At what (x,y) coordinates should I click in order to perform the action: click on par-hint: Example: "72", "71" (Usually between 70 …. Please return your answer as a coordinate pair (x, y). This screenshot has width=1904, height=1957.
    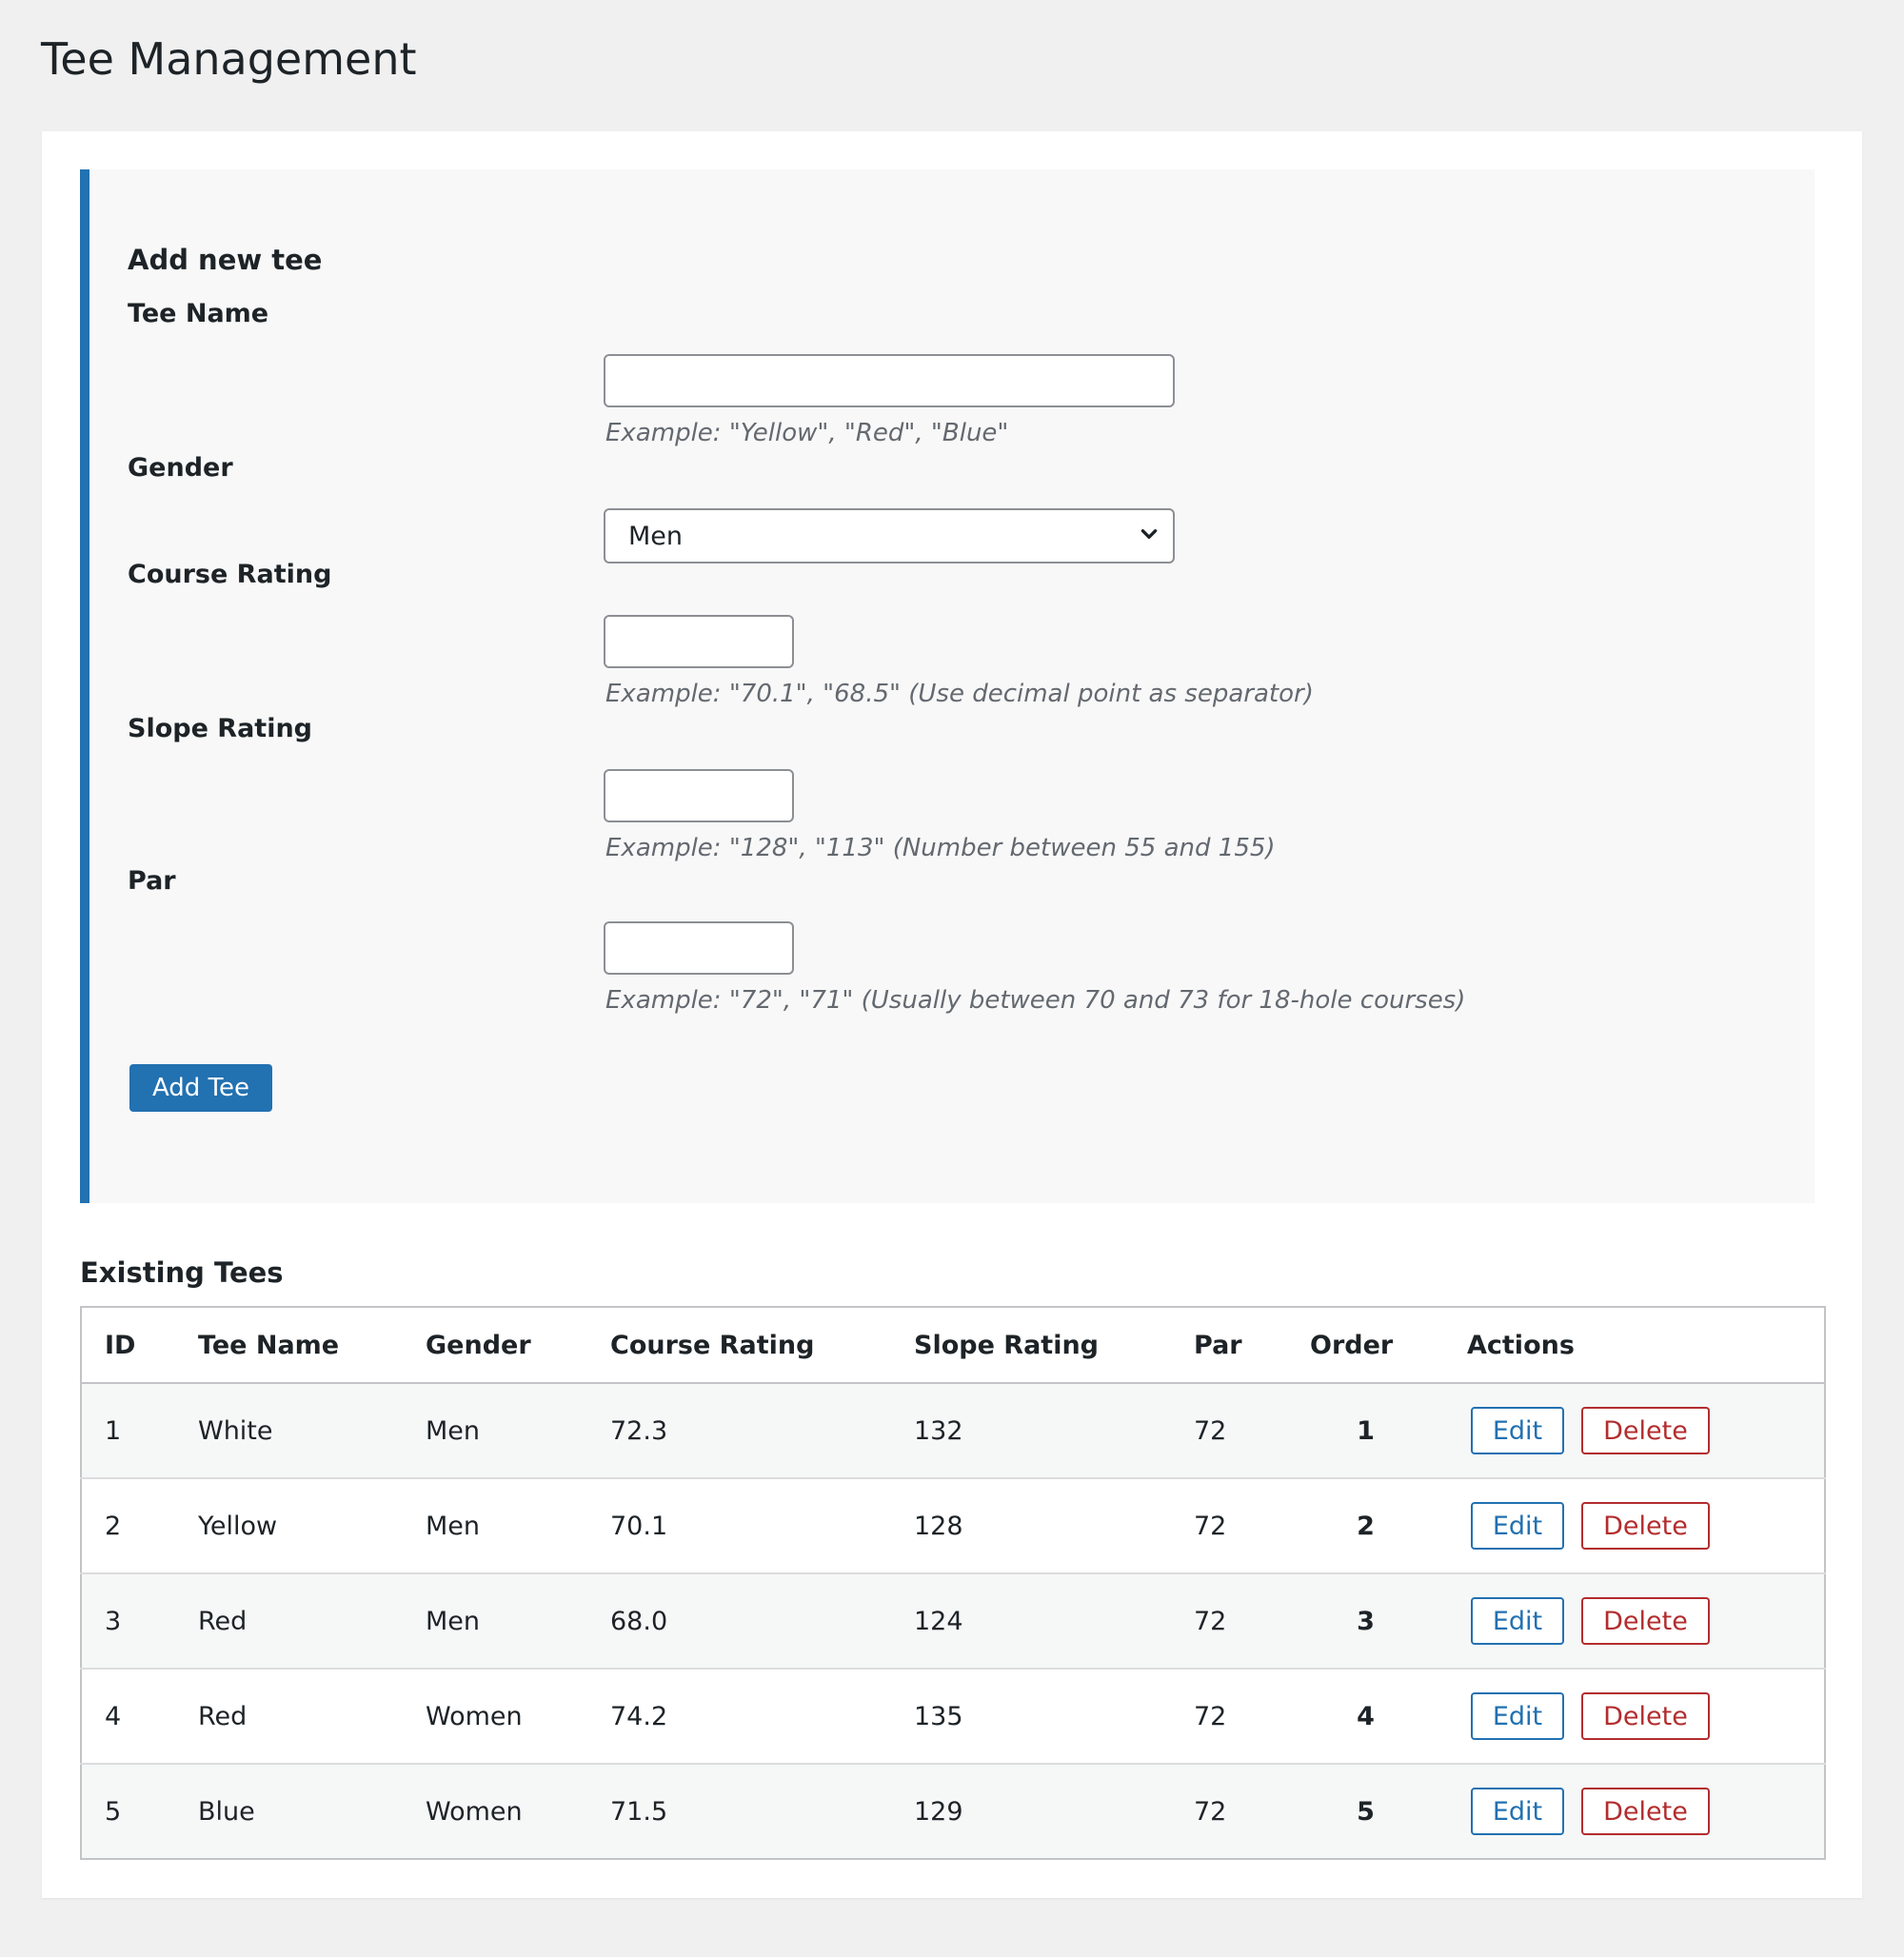
    Looking at the image, I should click on (1035, 1001).